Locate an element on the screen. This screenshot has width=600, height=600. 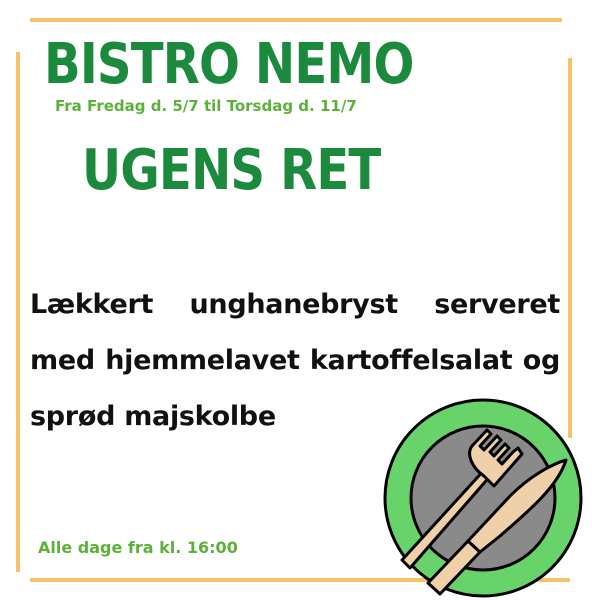
opening-hours: Alle dage fra kl. 16:00 is located at coordinates (138, 547).